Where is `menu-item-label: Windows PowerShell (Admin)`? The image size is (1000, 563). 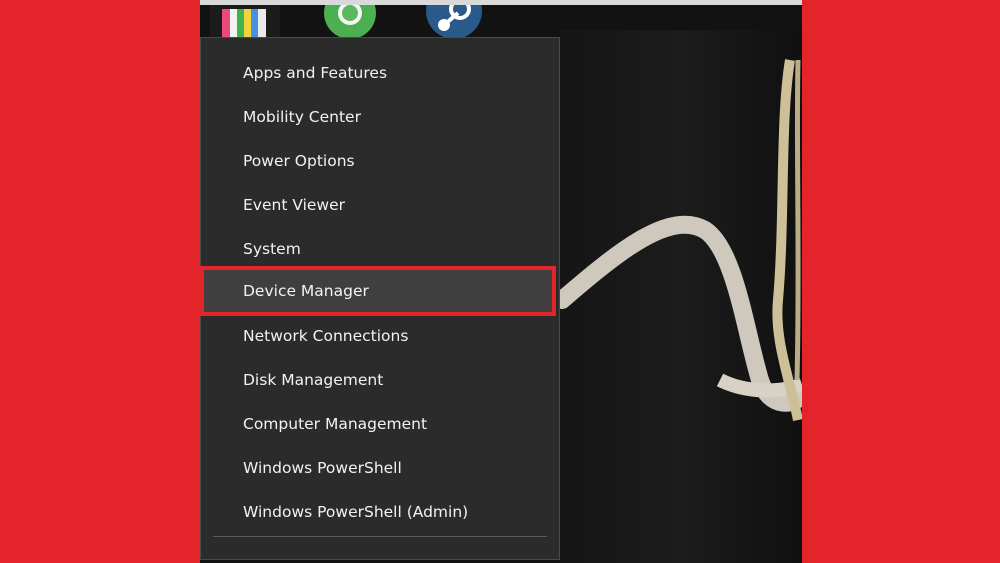
menu-item-label: Windows PowerShell (Admin) is located at coordinates (356, 512).